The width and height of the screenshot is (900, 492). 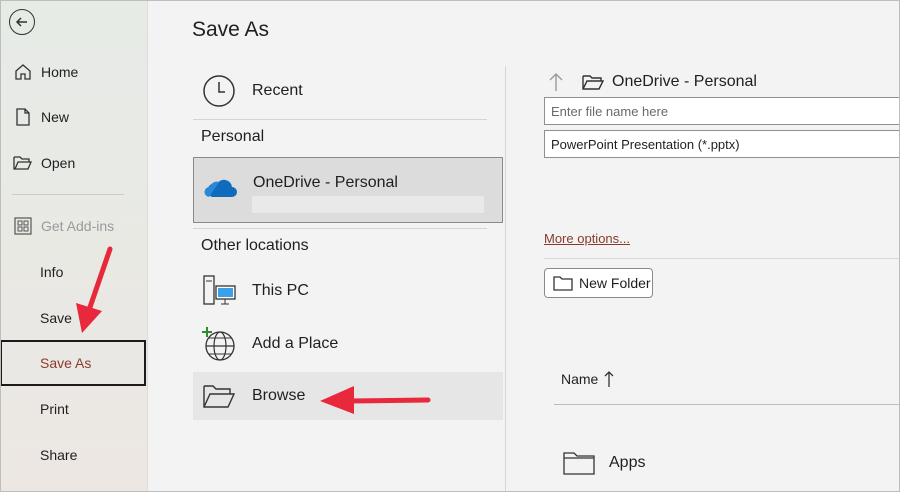 I want to click on column-name-label: Name, so click(x=580, y=379).